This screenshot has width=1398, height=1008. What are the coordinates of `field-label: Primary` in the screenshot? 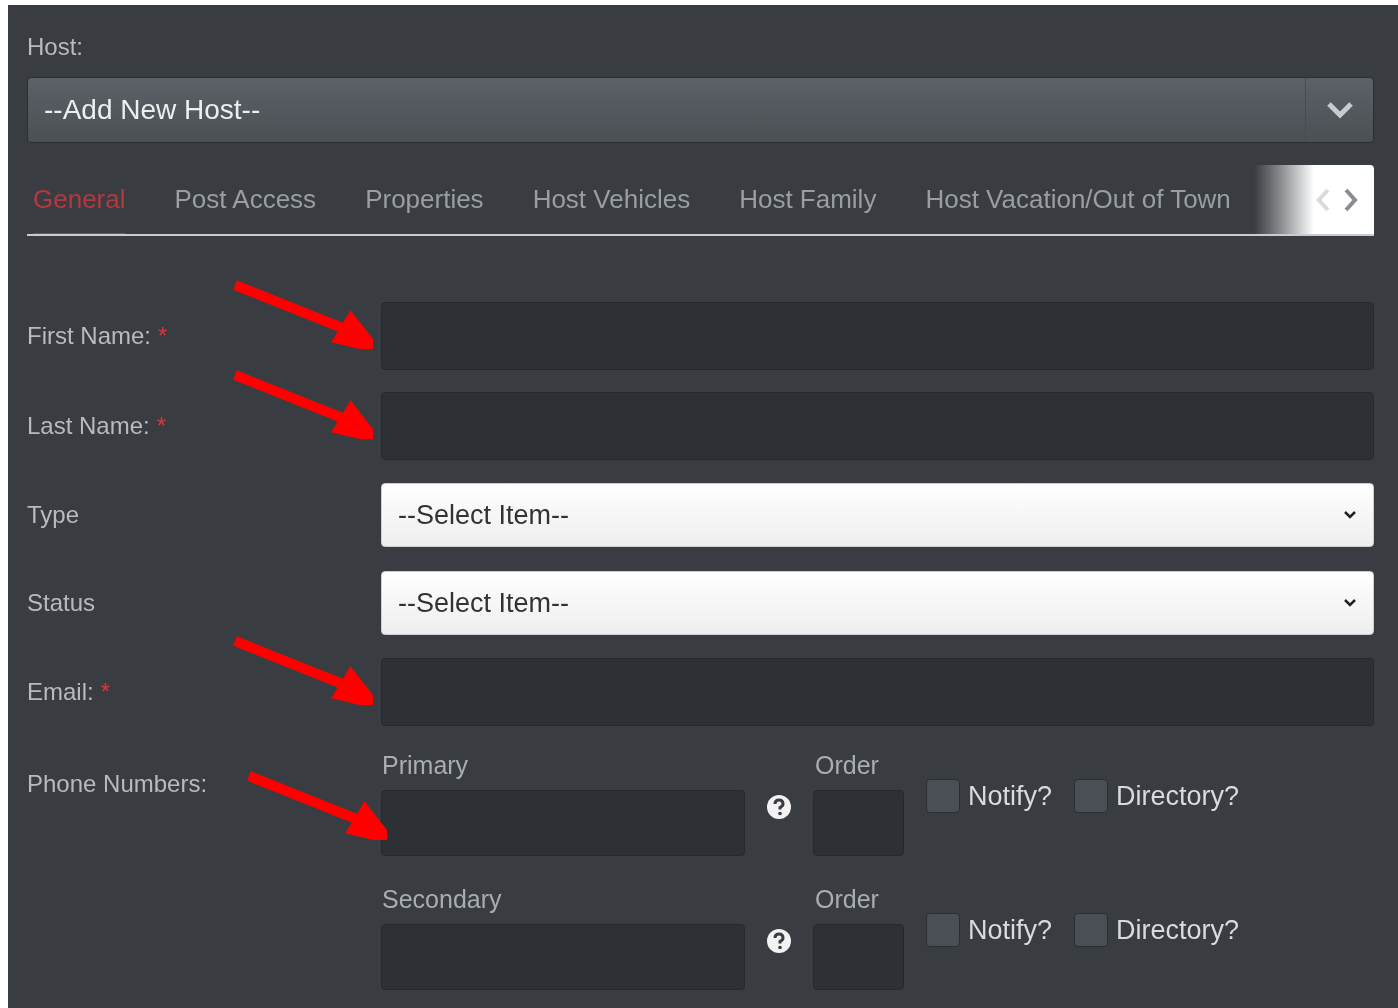 It's located at (425, 765).